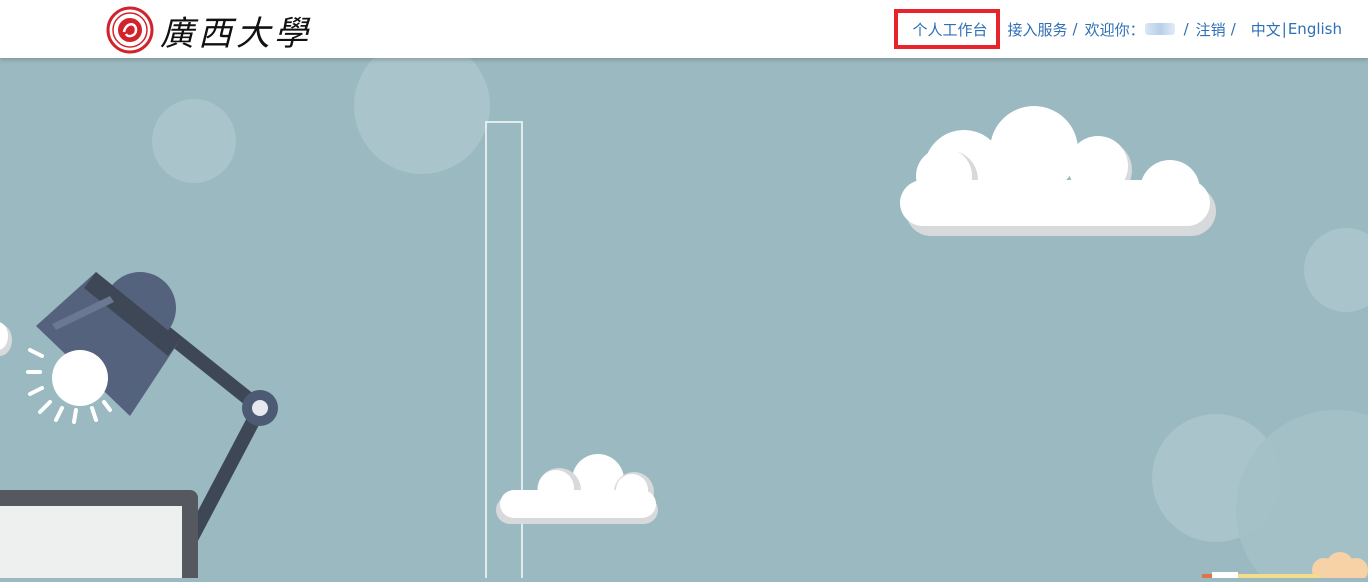  I want to click on workspace-link: 个人工作台, so click(950, 29).